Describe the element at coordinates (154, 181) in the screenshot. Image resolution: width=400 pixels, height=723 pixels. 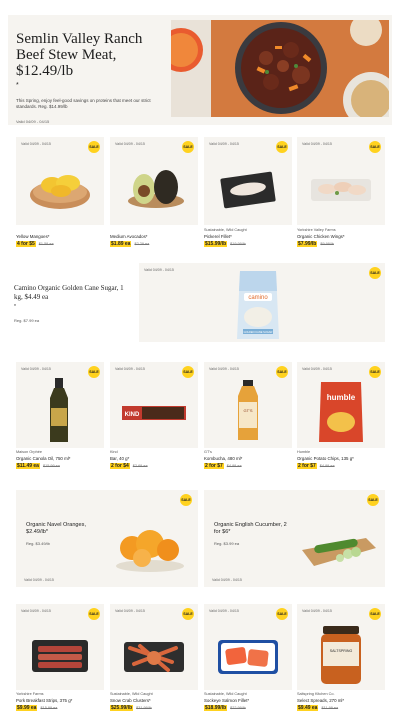
I see `product-card-avocados: Valid 04/09 - 04/15 SALE` at that location.